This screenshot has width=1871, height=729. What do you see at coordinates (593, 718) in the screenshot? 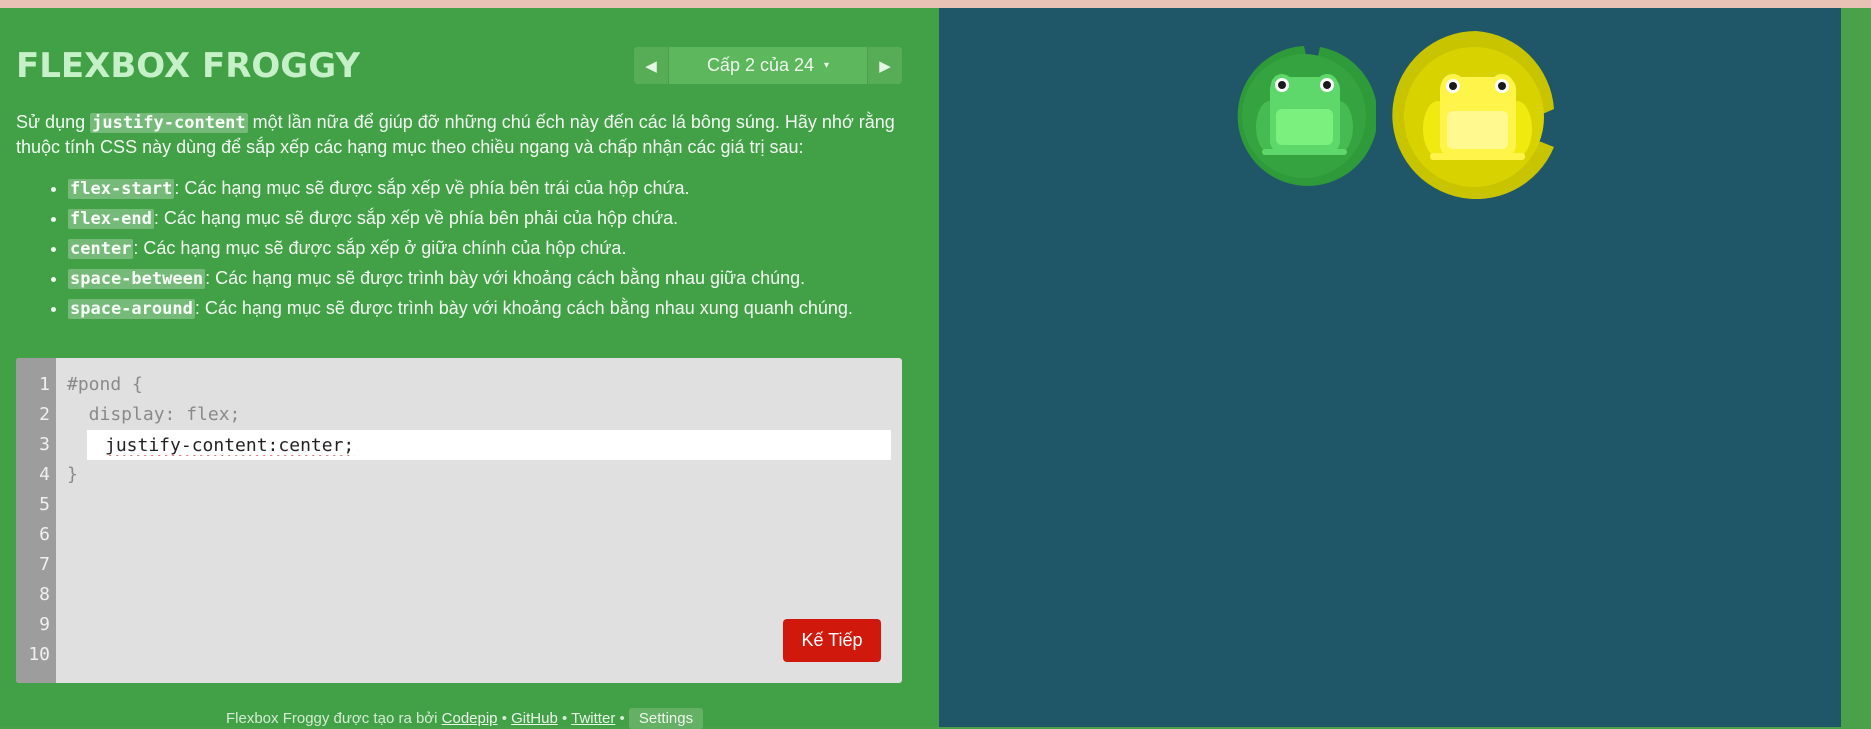
I see `twitter-link: Twitter` at bounding box center [593, 718].